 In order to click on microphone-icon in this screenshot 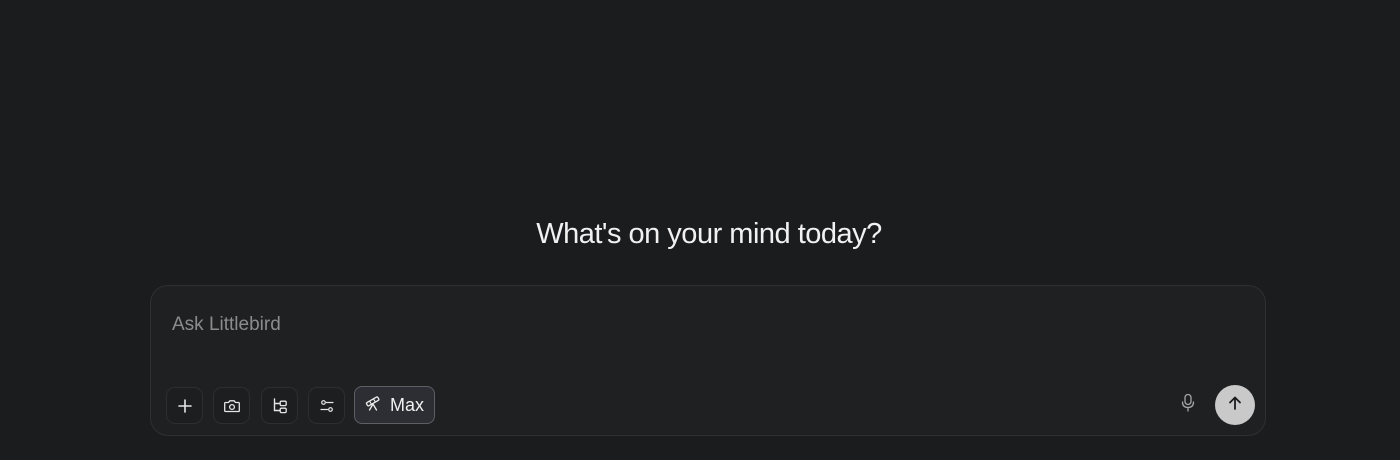, I will do `click(1188, 405)`.